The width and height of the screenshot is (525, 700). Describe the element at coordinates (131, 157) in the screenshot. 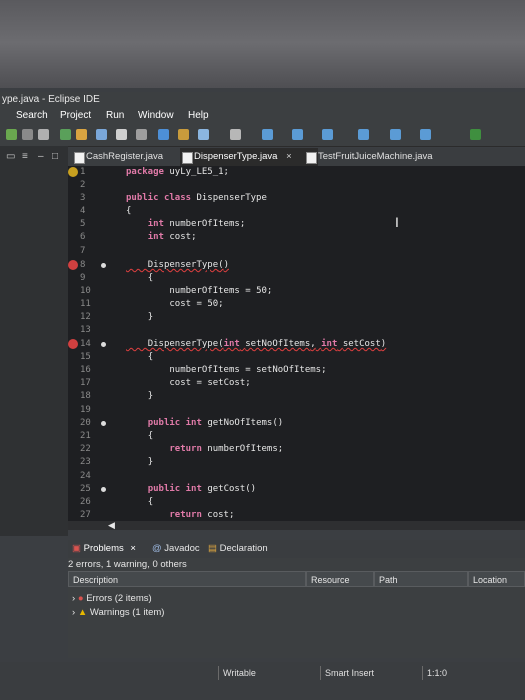

I see `tab-cashregister: CashRegister.java` at that location.